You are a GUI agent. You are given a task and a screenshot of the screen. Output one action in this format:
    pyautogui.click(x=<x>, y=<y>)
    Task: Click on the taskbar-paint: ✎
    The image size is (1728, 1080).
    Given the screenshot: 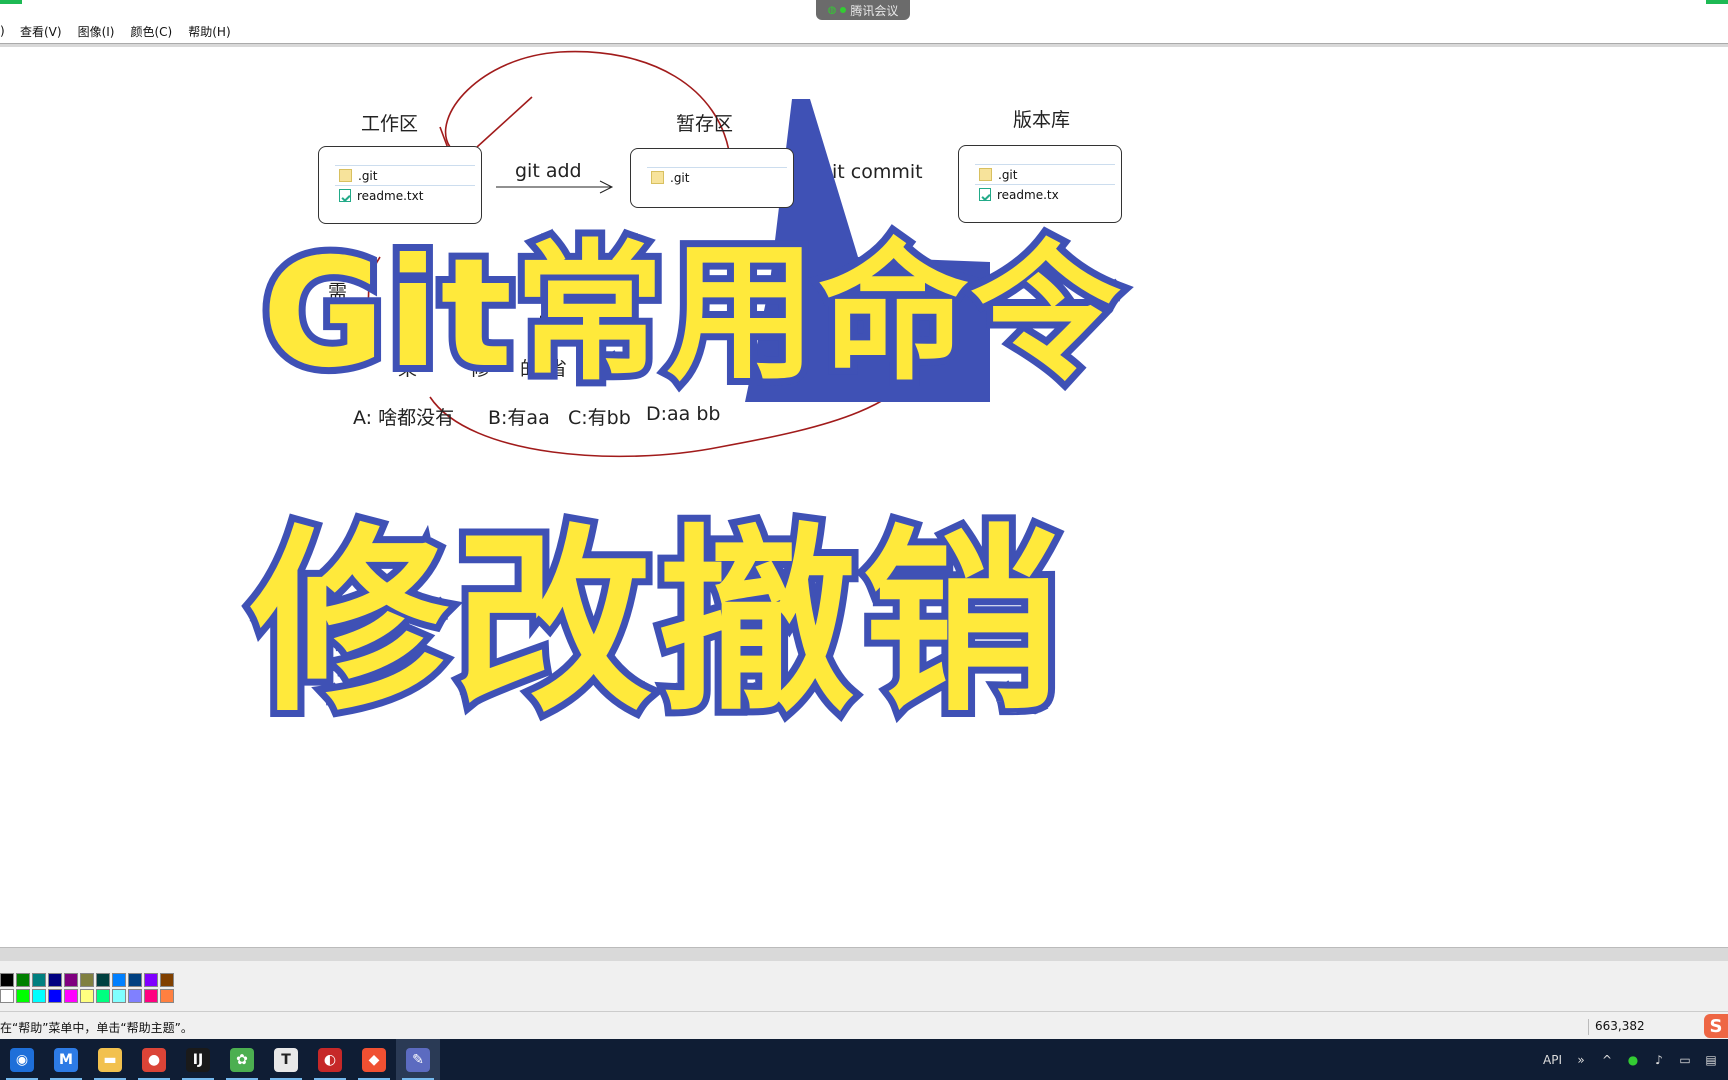 What is the action you would take?
    pyautogui.click(x=418, y=1059)
    